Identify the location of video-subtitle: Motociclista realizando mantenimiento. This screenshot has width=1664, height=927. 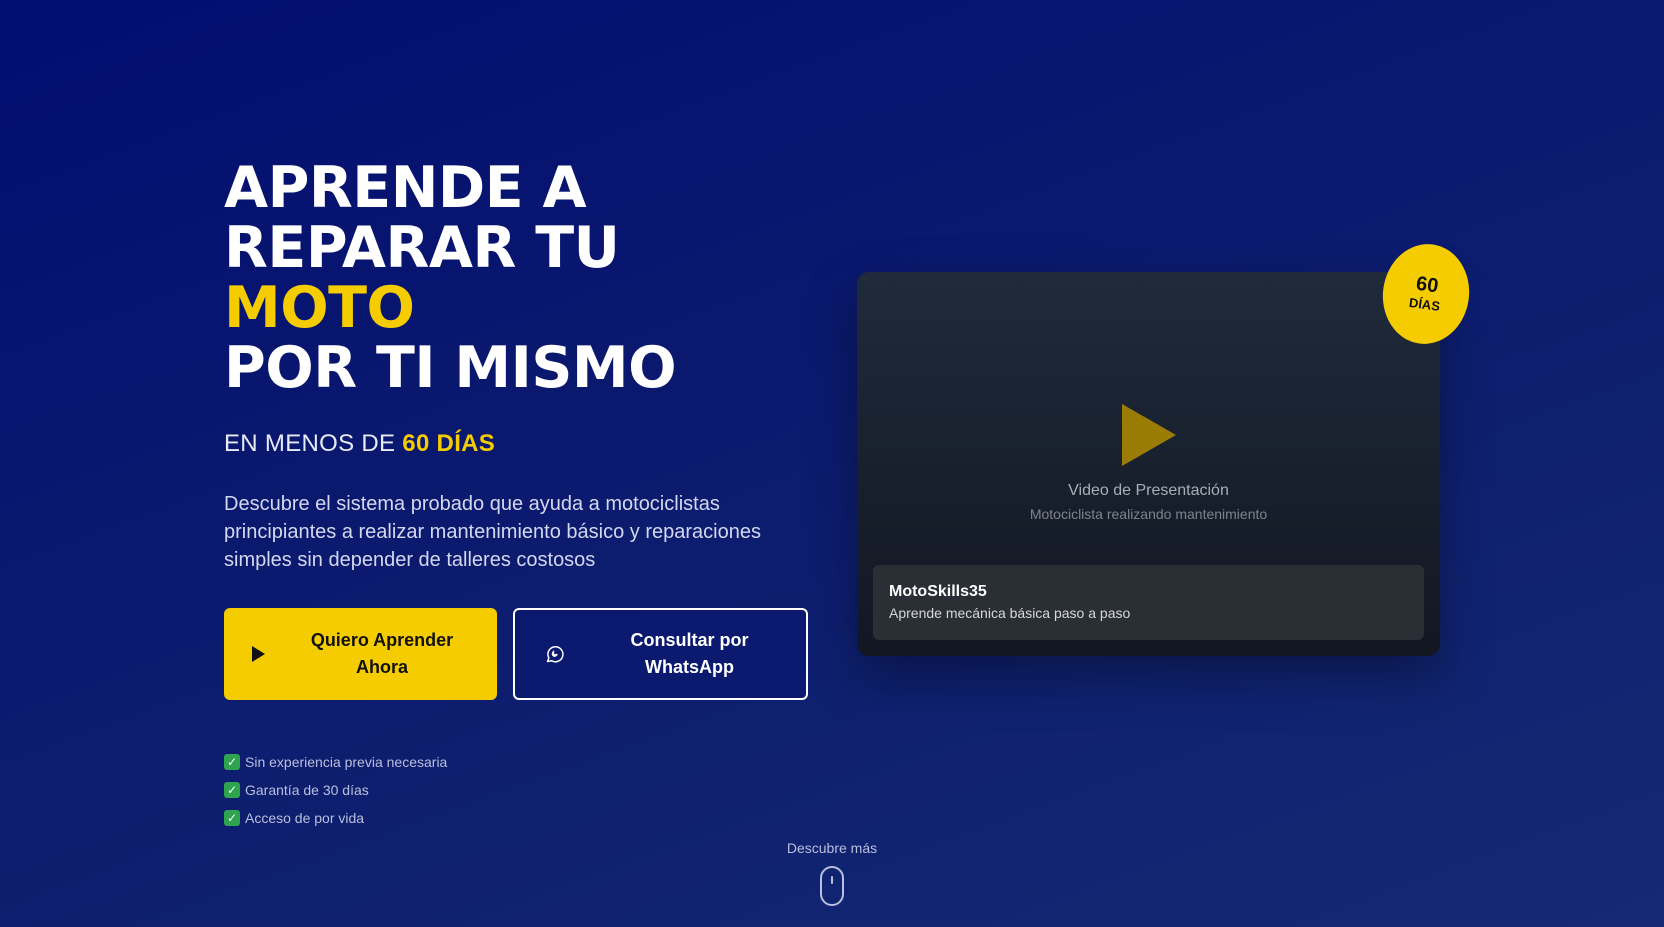
(1148, 514).